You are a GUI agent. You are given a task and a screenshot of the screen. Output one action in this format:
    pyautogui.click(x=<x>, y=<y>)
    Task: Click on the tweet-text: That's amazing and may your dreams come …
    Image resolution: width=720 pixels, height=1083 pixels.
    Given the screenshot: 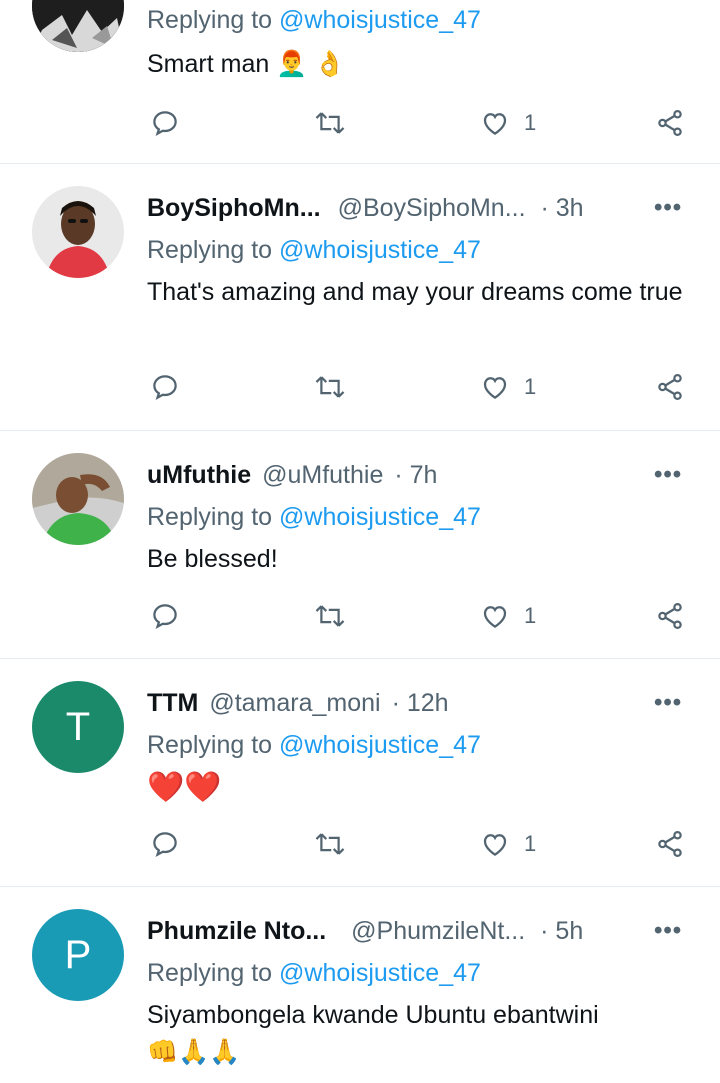 What is the action you would take?
    pyautogui.click(x=415, y=292)
    